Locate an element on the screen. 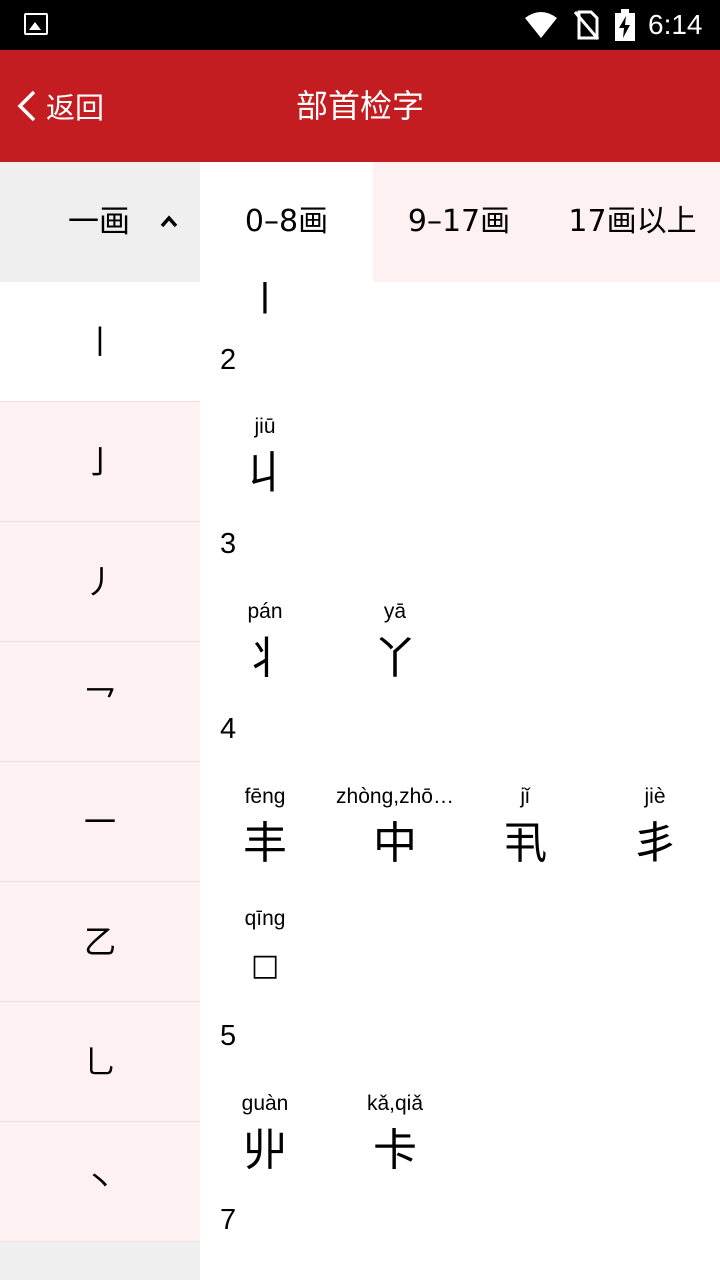  stroke-group-heading: 7 is located at coordinates (228, 1220).